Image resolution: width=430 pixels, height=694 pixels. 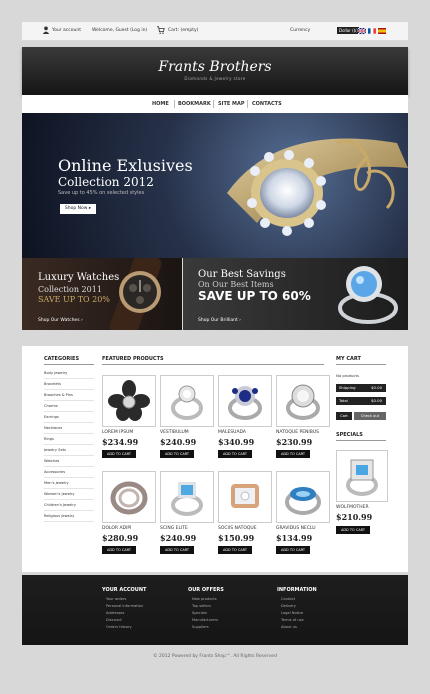 What do you see at coordinates (296, 528) in the screenshot?
I see `product-name: GRAVIDUS NECLU` at bounding box center [296, 528].